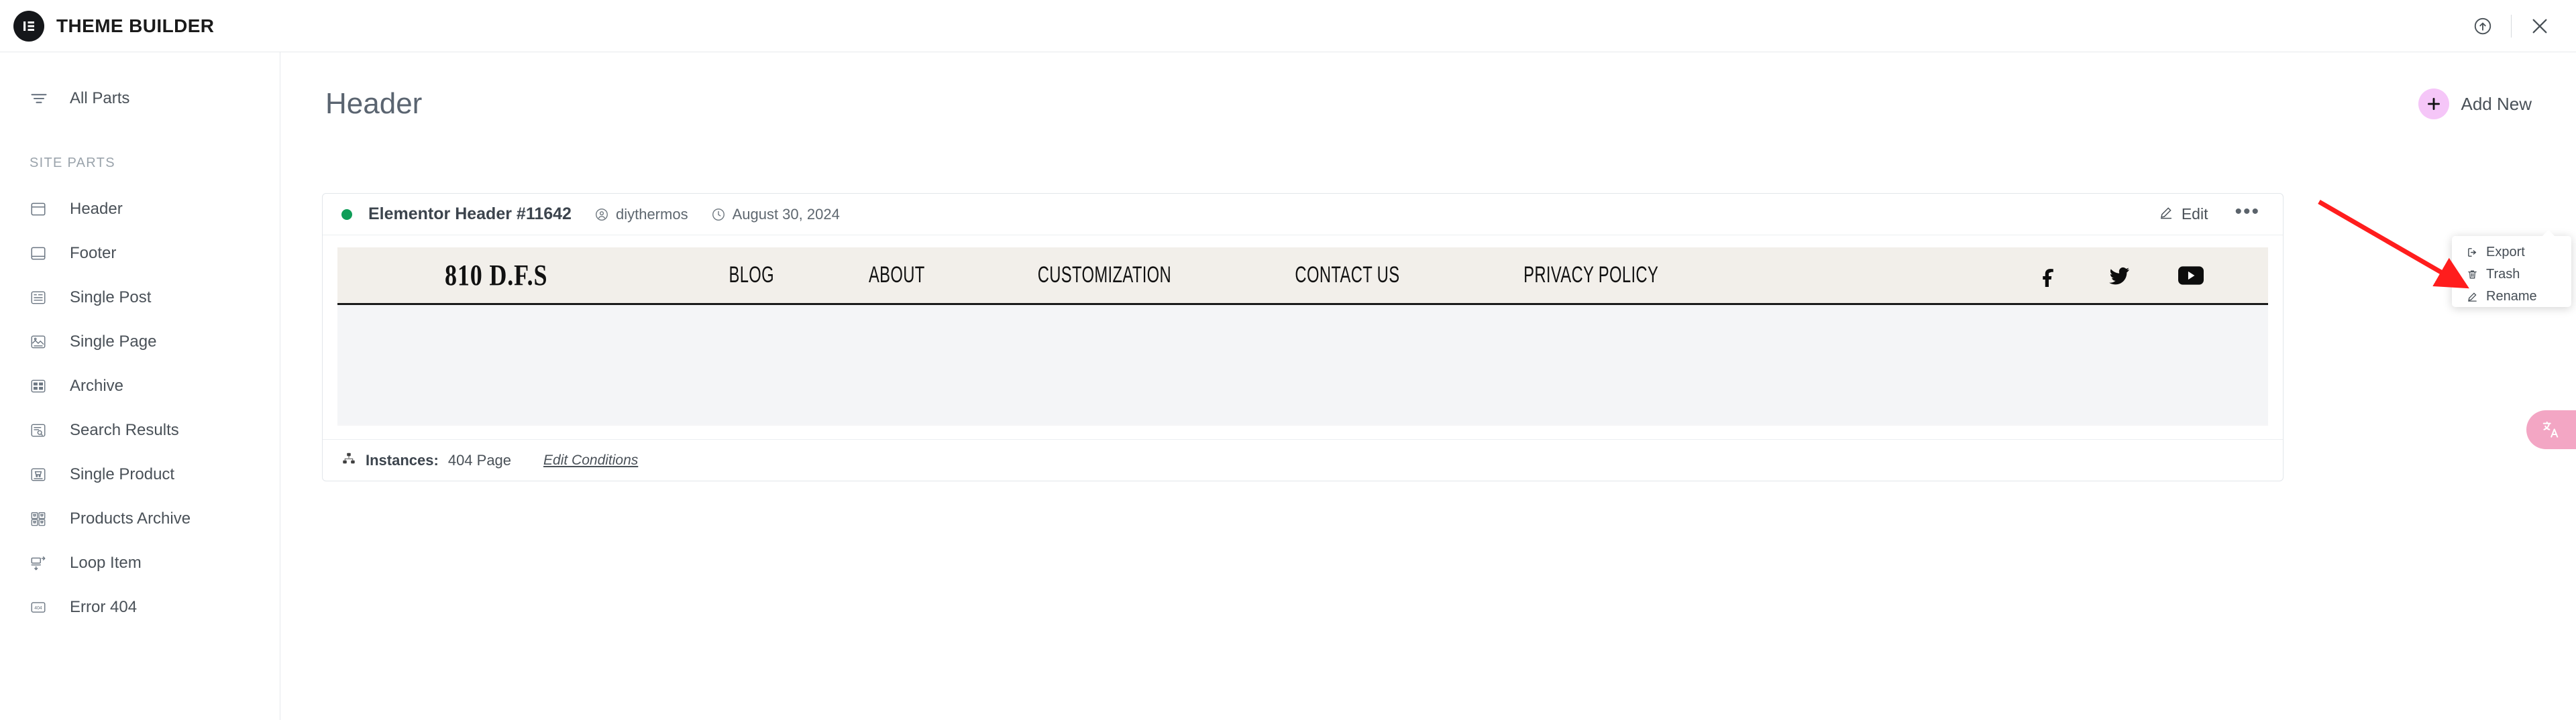 The height and width of the screenshot is (720, 2576). I want to click on sidebar-item-search-results: Search Results, so click(140, 430).